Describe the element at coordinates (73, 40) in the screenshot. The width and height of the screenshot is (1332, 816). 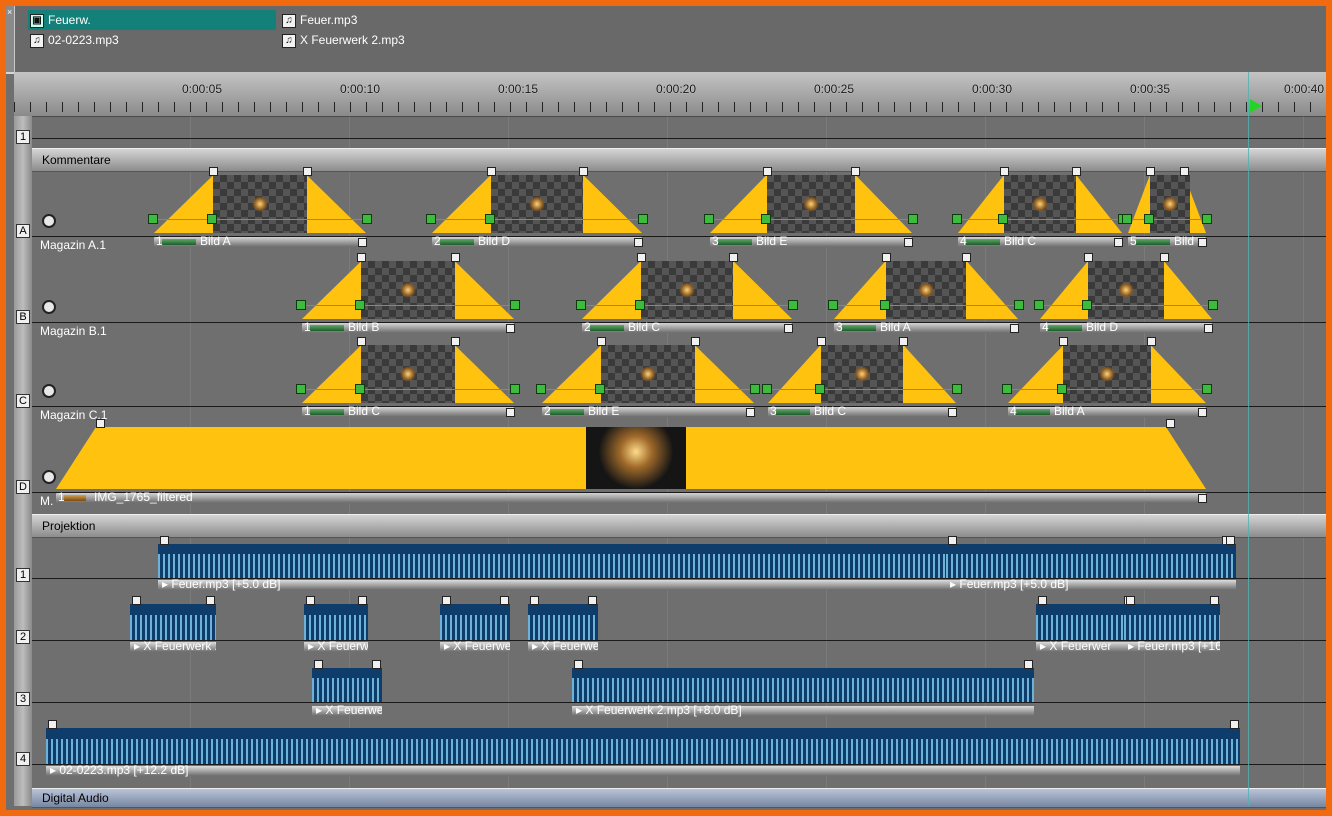
I see `media-item-02-0223: ♫ 02-0223.mp3` at that location.